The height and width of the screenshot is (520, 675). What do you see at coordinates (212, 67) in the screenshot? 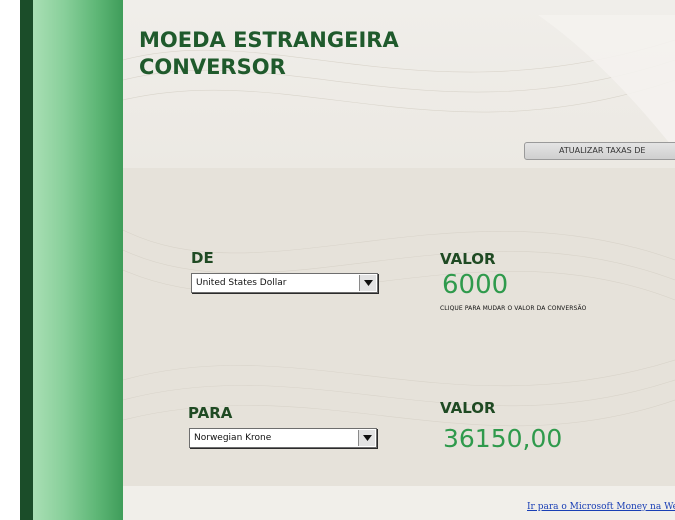
I see `title-line-2: CONVERSOR` at bounding box center [212, 67].